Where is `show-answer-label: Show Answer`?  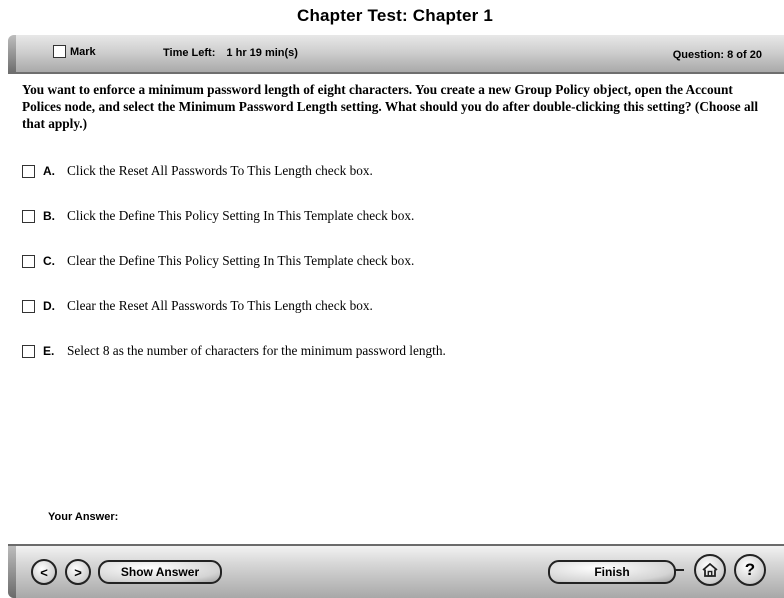
show-answer-label: Show Answer is located at coordinates (160, 572).